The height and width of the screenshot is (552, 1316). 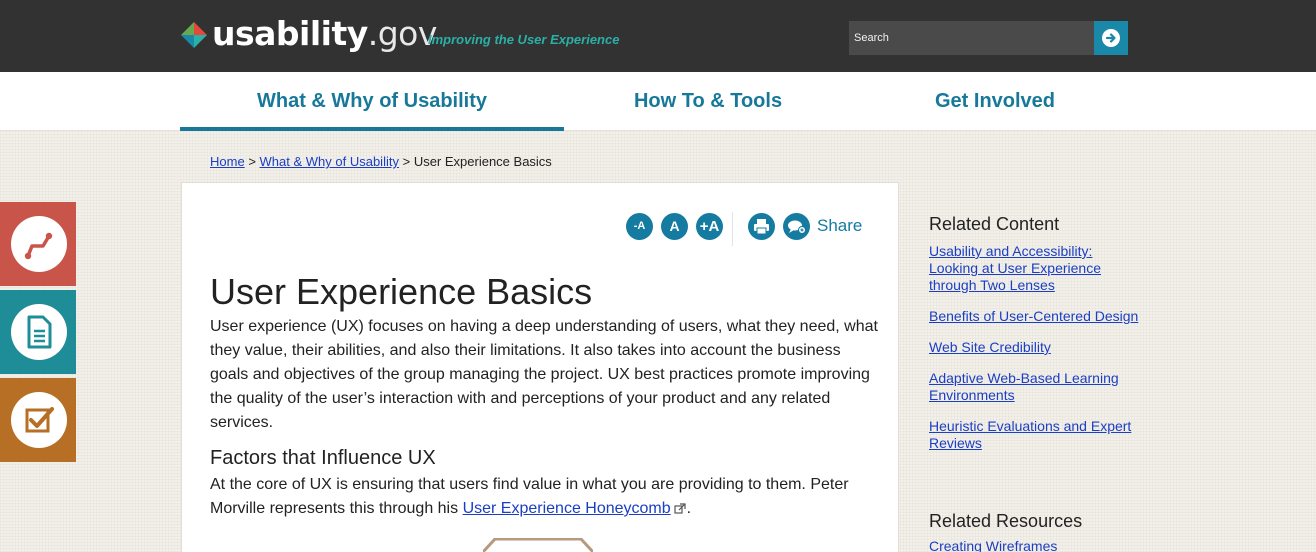 What do you see at coordinates (401, 291) in the screenshot?
I see `page-title: User Experience Basics` at bounding box center [401, 291].